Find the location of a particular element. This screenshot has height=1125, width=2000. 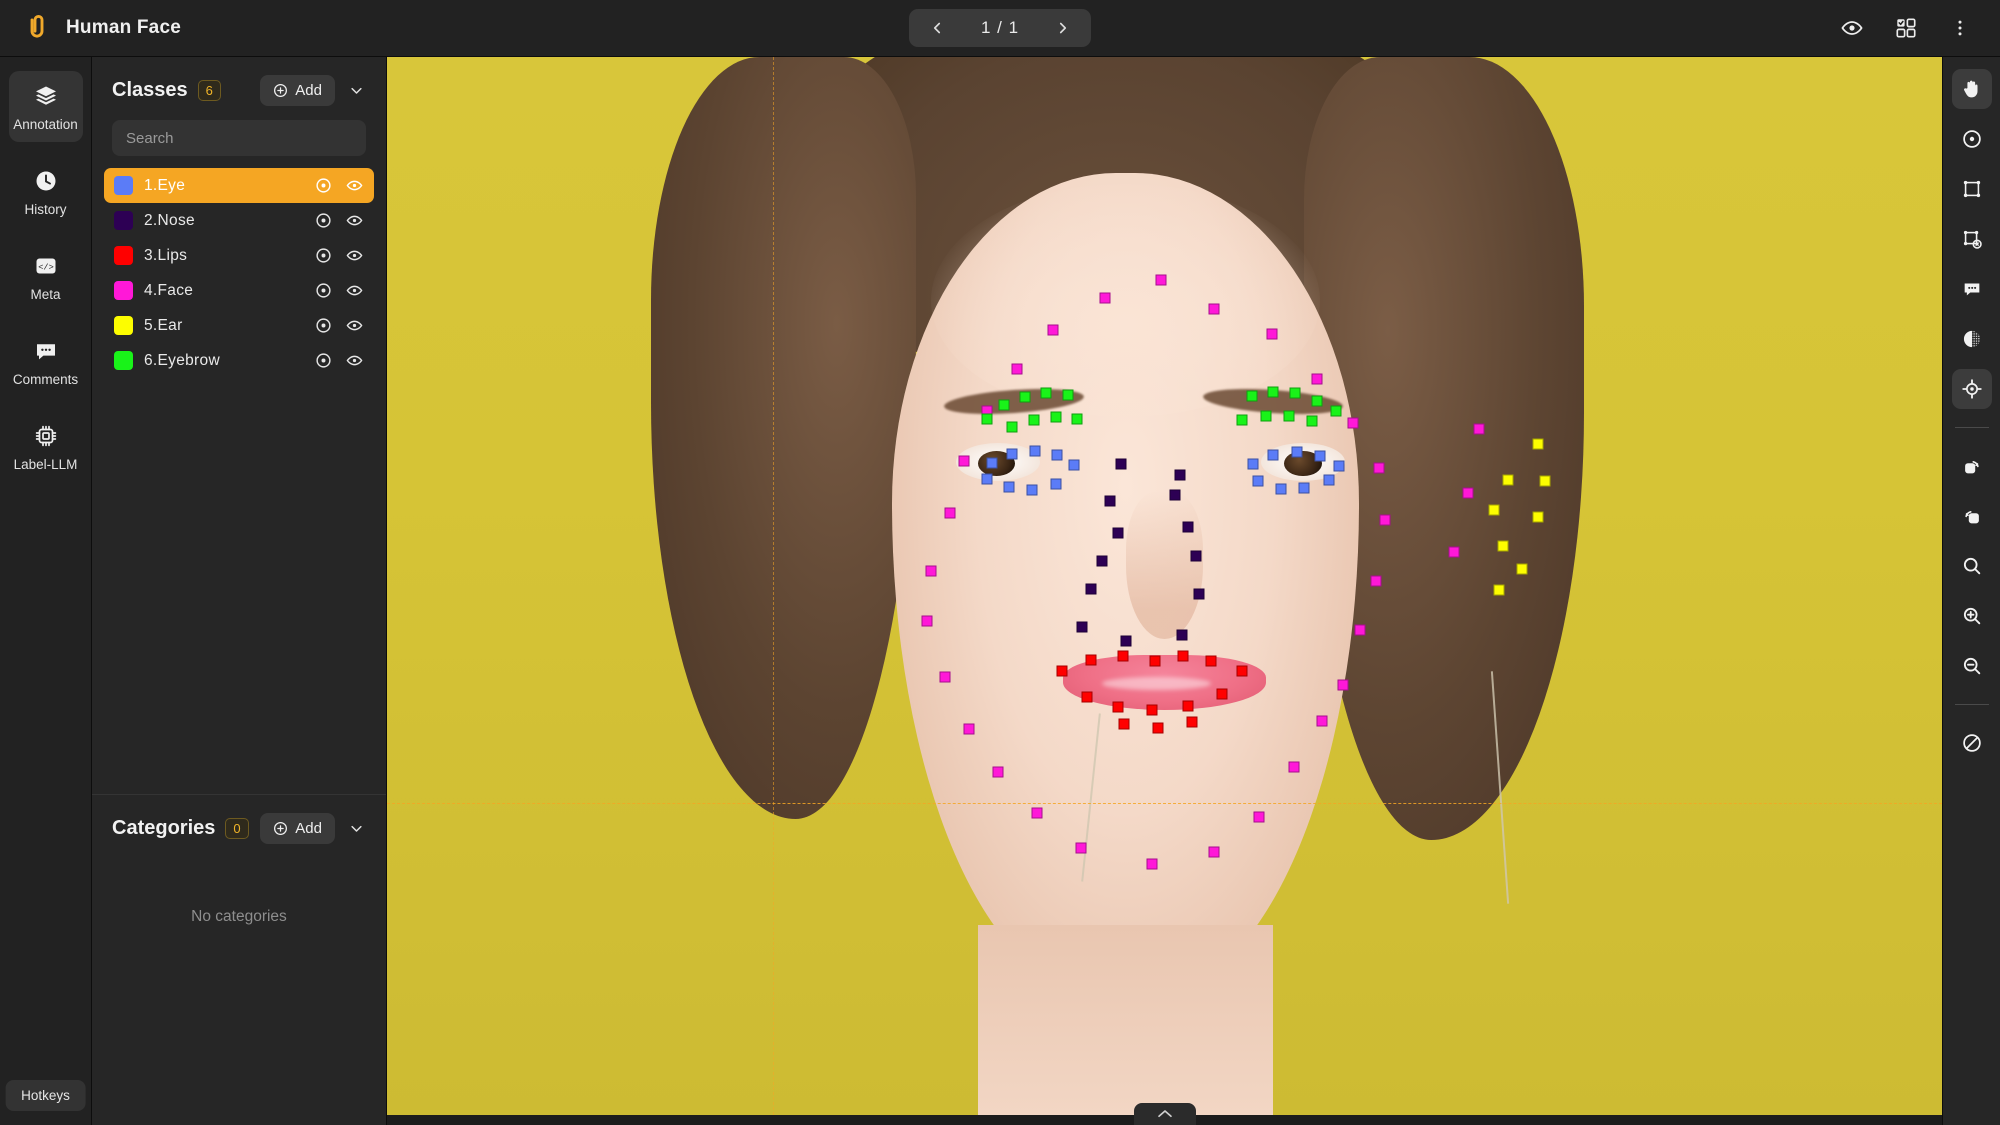

class-row-face: 4.Face is located at coordinates (239, 290).